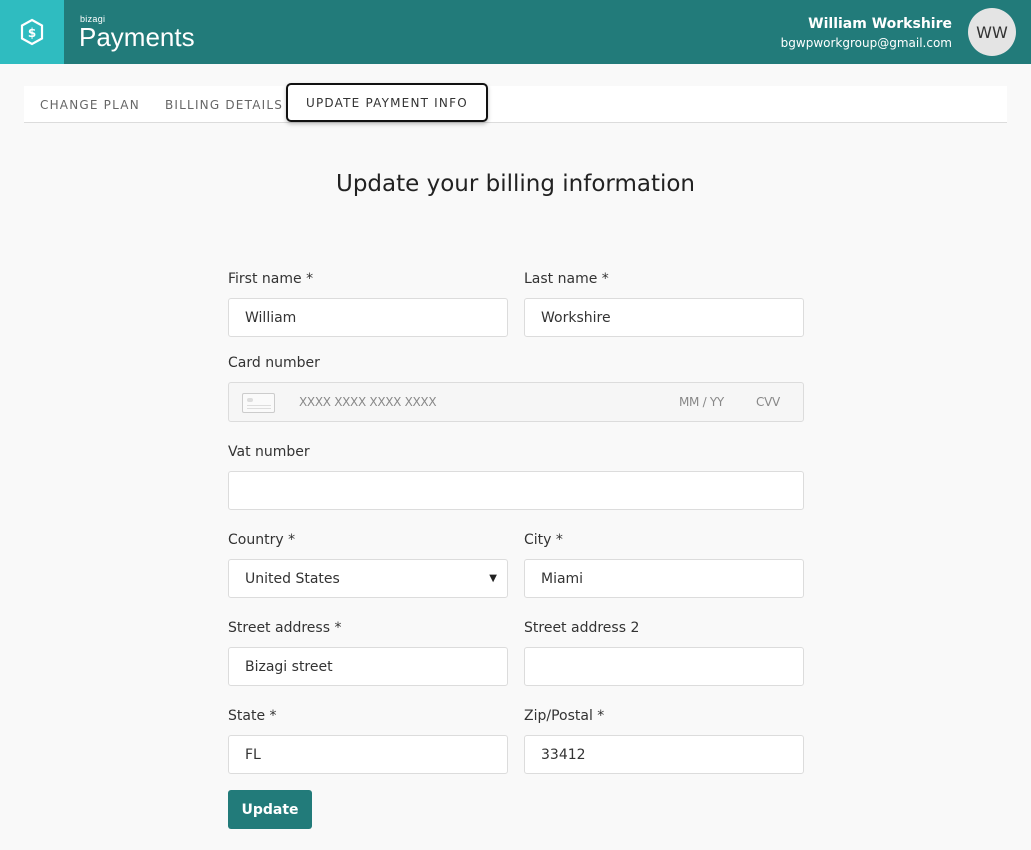 Image resolution: width=1031 pixels, height=850 pixels. Describe the element at coordinates (866, 43) in the screenshot. I see `user-email: bgwpworkgroup@gmail.com` at that location.